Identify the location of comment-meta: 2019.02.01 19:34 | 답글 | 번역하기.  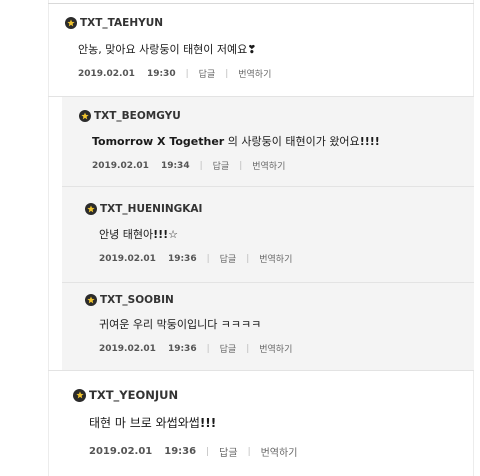
(188, 166).